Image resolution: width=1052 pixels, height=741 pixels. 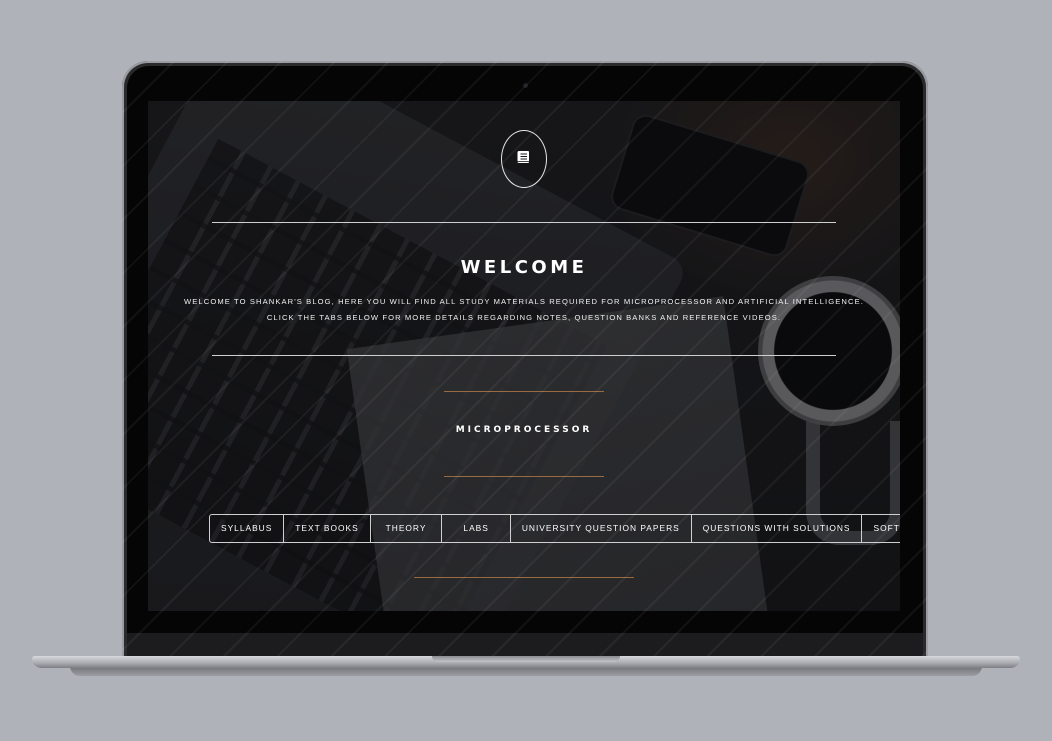 I want to click on tab-questions-with-solutions: QUESTIONS WITH SOLUTIONS, so click(x=777, y=528).